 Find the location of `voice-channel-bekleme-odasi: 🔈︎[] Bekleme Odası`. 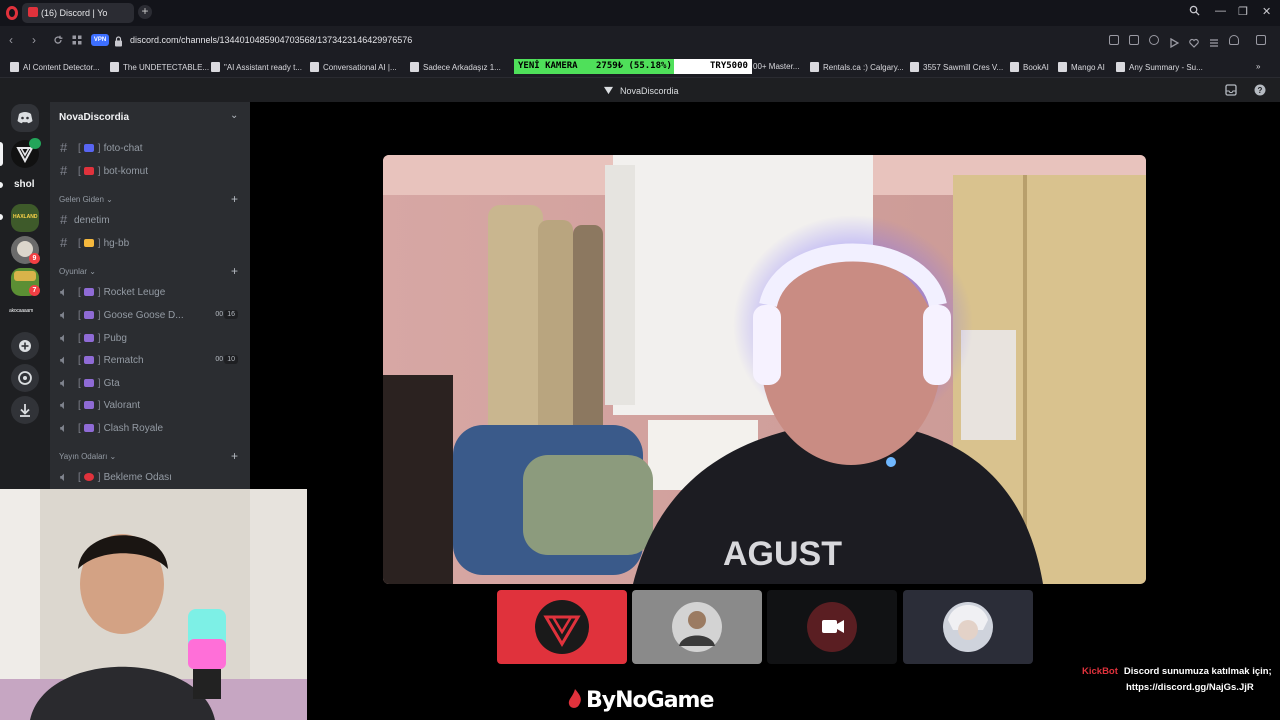

voice-channel-bekleme-odasi: 🔈︎[] Bekleme Odası is located at coordinates (116, 479).